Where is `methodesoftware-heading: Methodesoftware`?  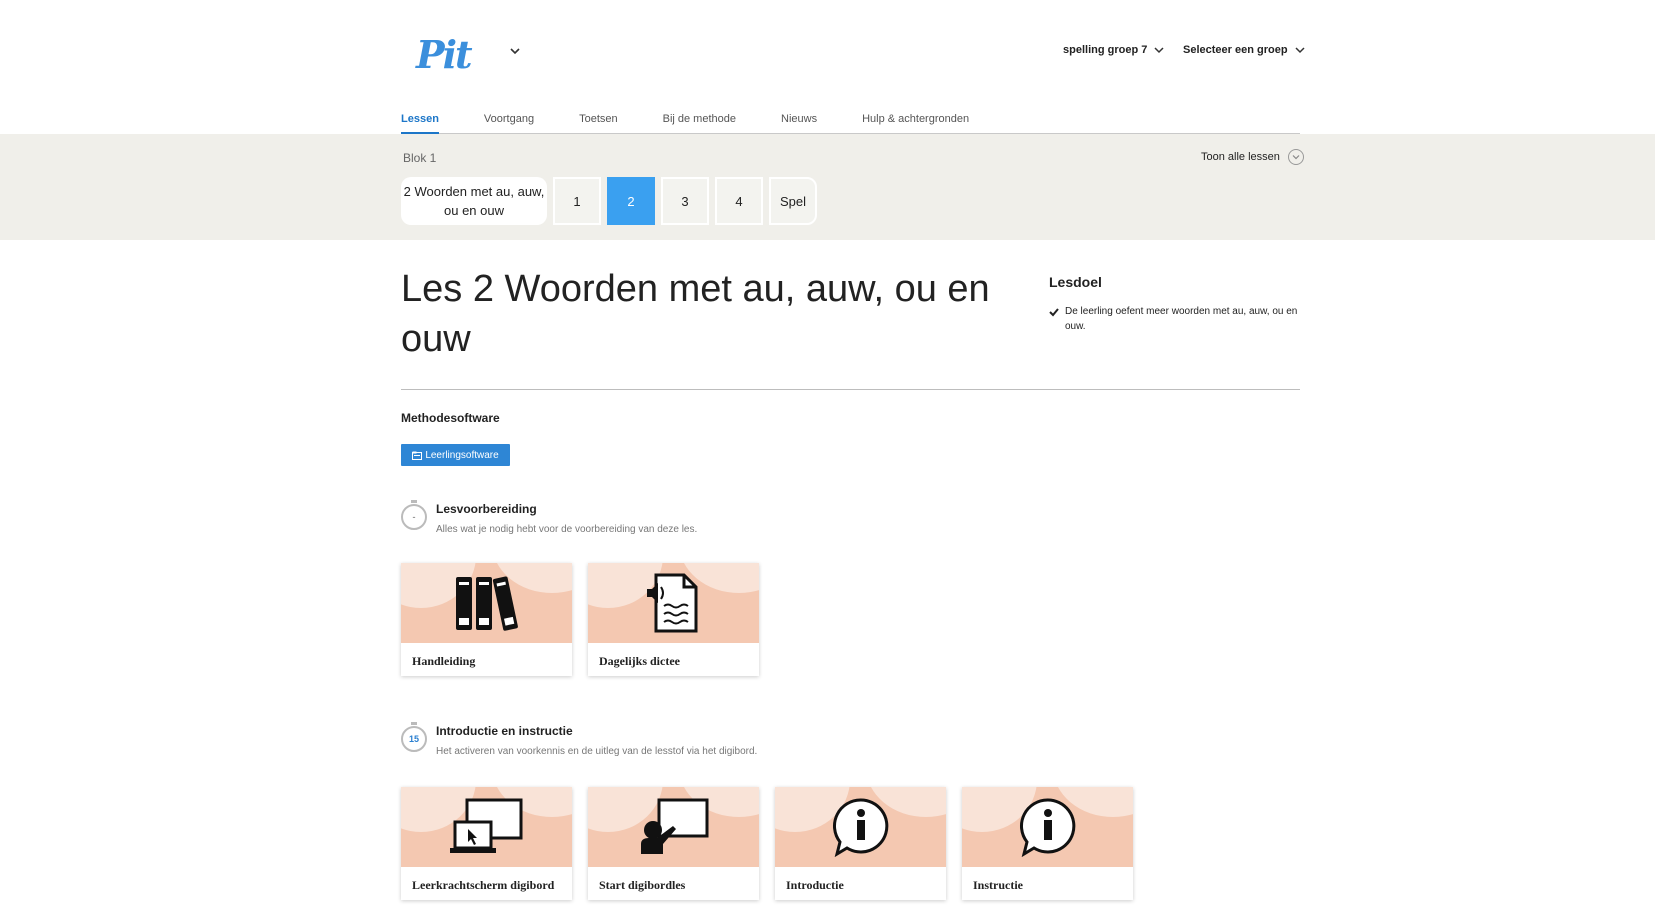
methodesoftware-heading: Methodesoftware is located at coordinates (450, 418).